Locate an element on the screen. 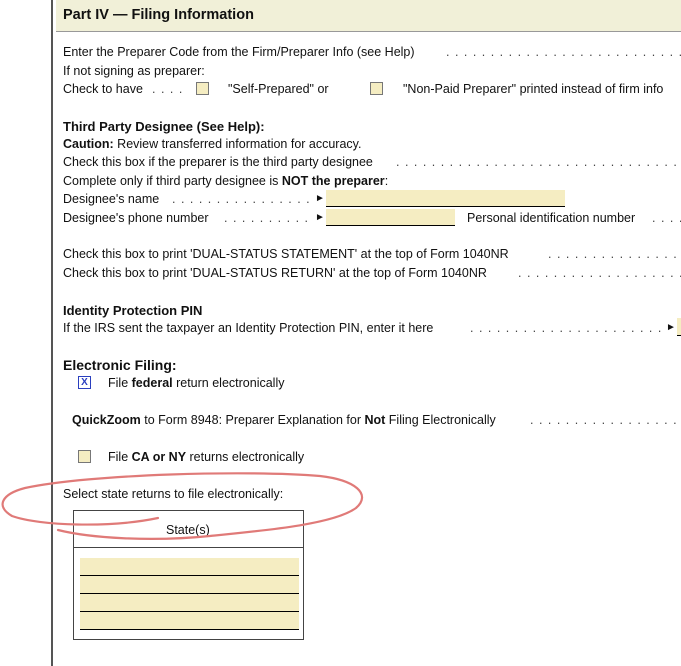  handdrawn-annotation is located at coordinates (182, 506).